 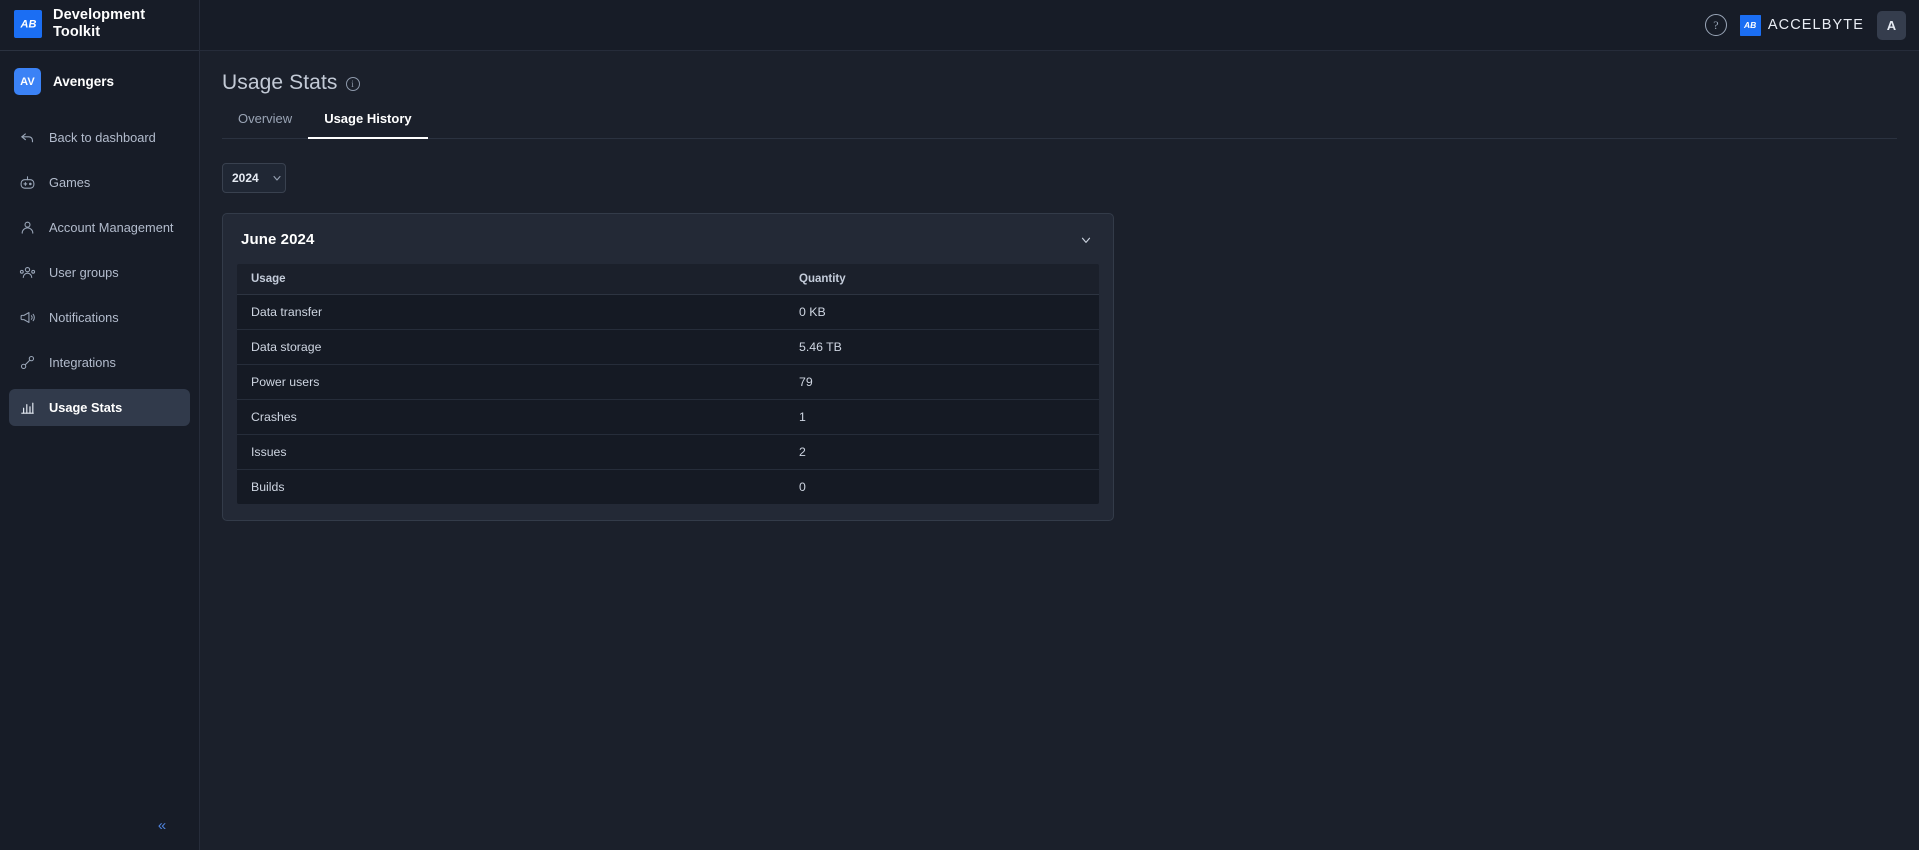 What do you see at coordinates (511, 452) in the screenshot?
I see `cell-usage: Issues` at bounding box center [511, 452].